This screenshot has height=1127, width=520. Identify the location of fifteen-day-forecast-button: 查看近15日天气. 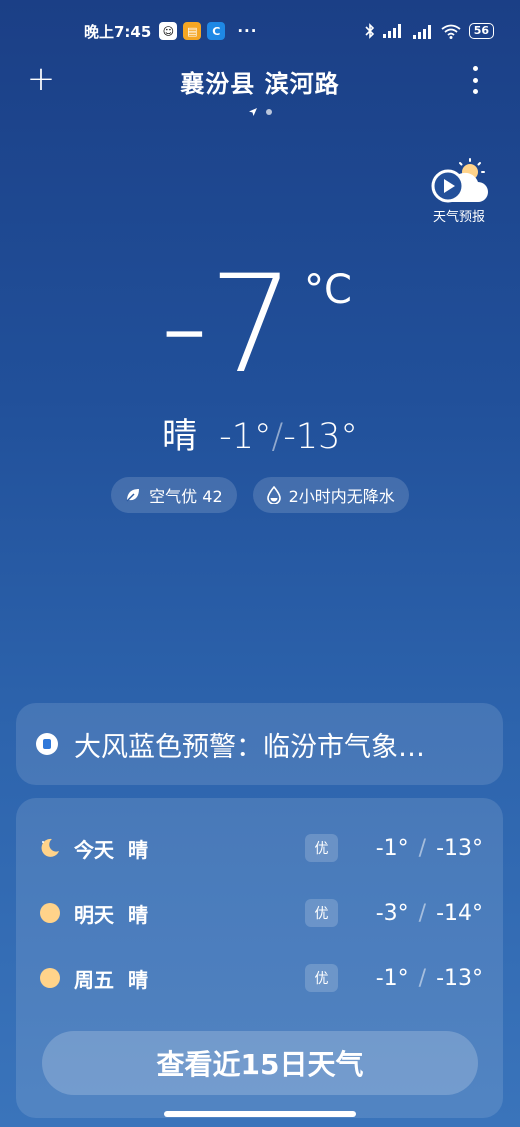
(260, 1063).